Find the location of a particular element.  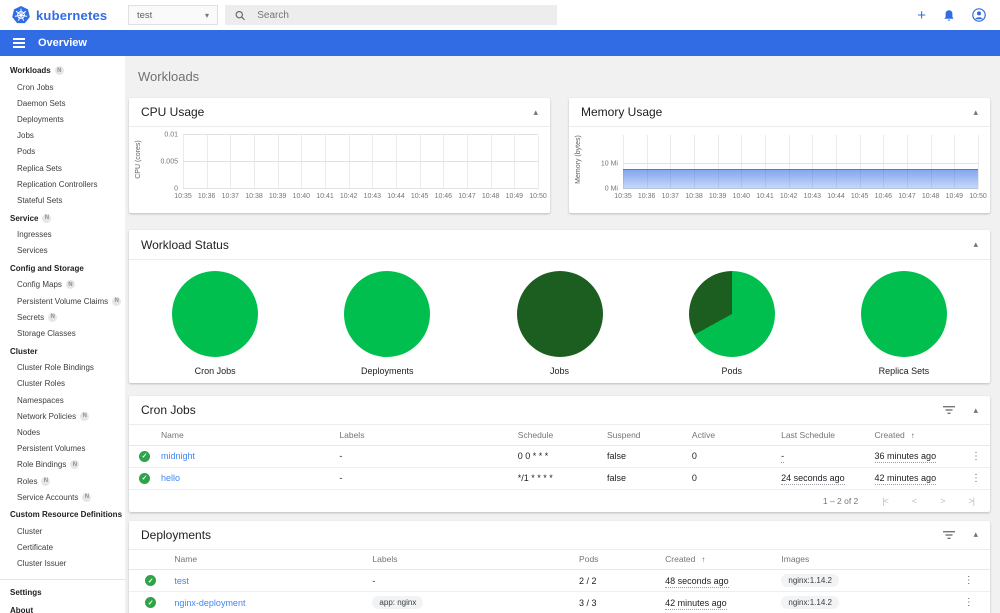

column-header-suspend: Suspend is located at coordinates (643, 435).